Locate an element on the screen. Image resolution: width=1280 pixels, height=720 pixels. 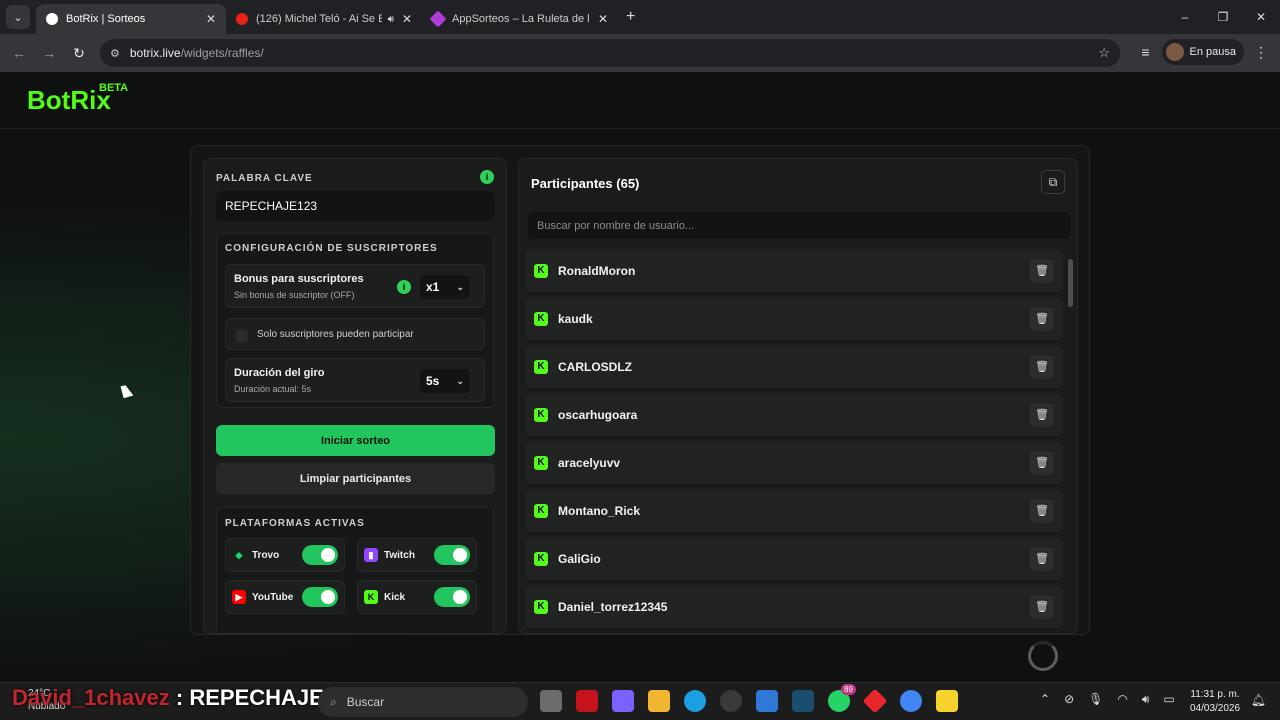
edge-icon is located at coordinates (695, 701).